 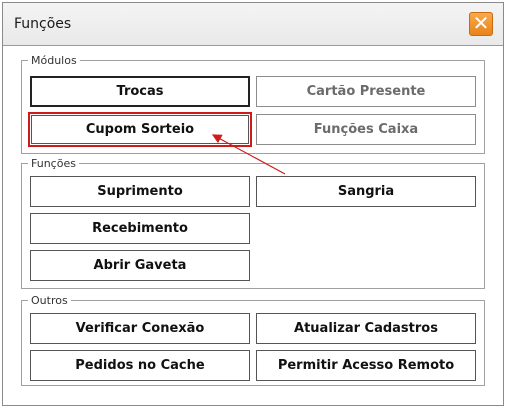 I want to click on window-title: Funções, so click(x=43, y=24).